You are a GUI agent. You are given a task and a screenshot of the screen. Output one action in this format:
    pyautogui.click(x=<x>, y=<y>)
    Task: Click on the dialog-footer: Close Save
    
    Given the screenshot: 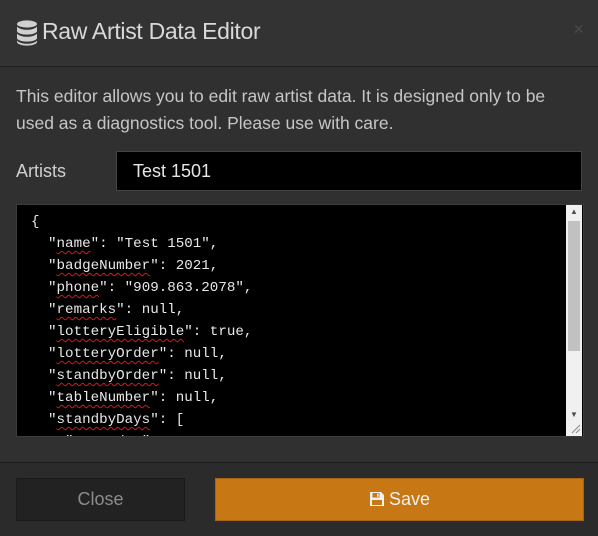 What is the action you would take?
    pyautogui.click(x=299, y=499)
    